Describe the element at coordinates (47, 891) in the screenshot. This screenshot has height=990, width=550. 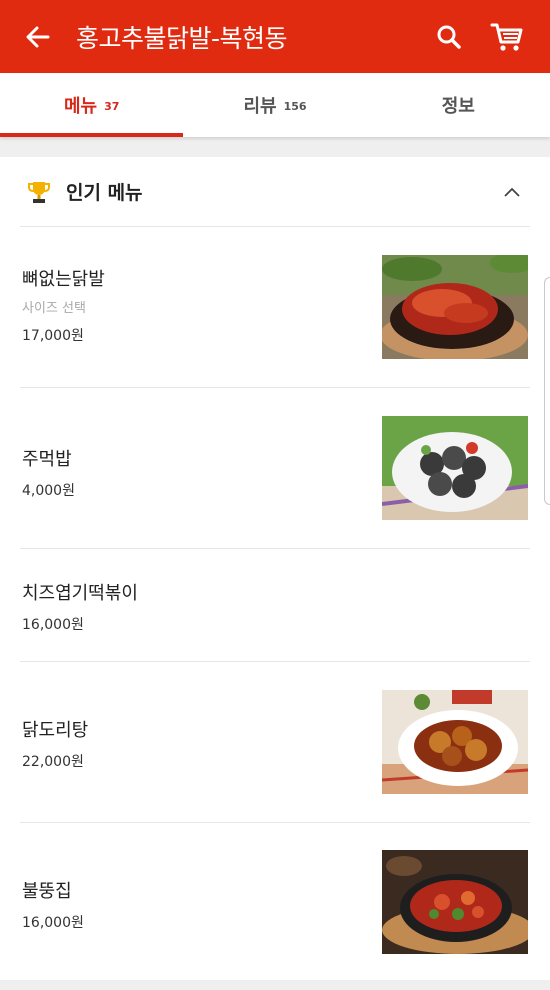
I see `menu-item-name: 불뚱집` at that location.